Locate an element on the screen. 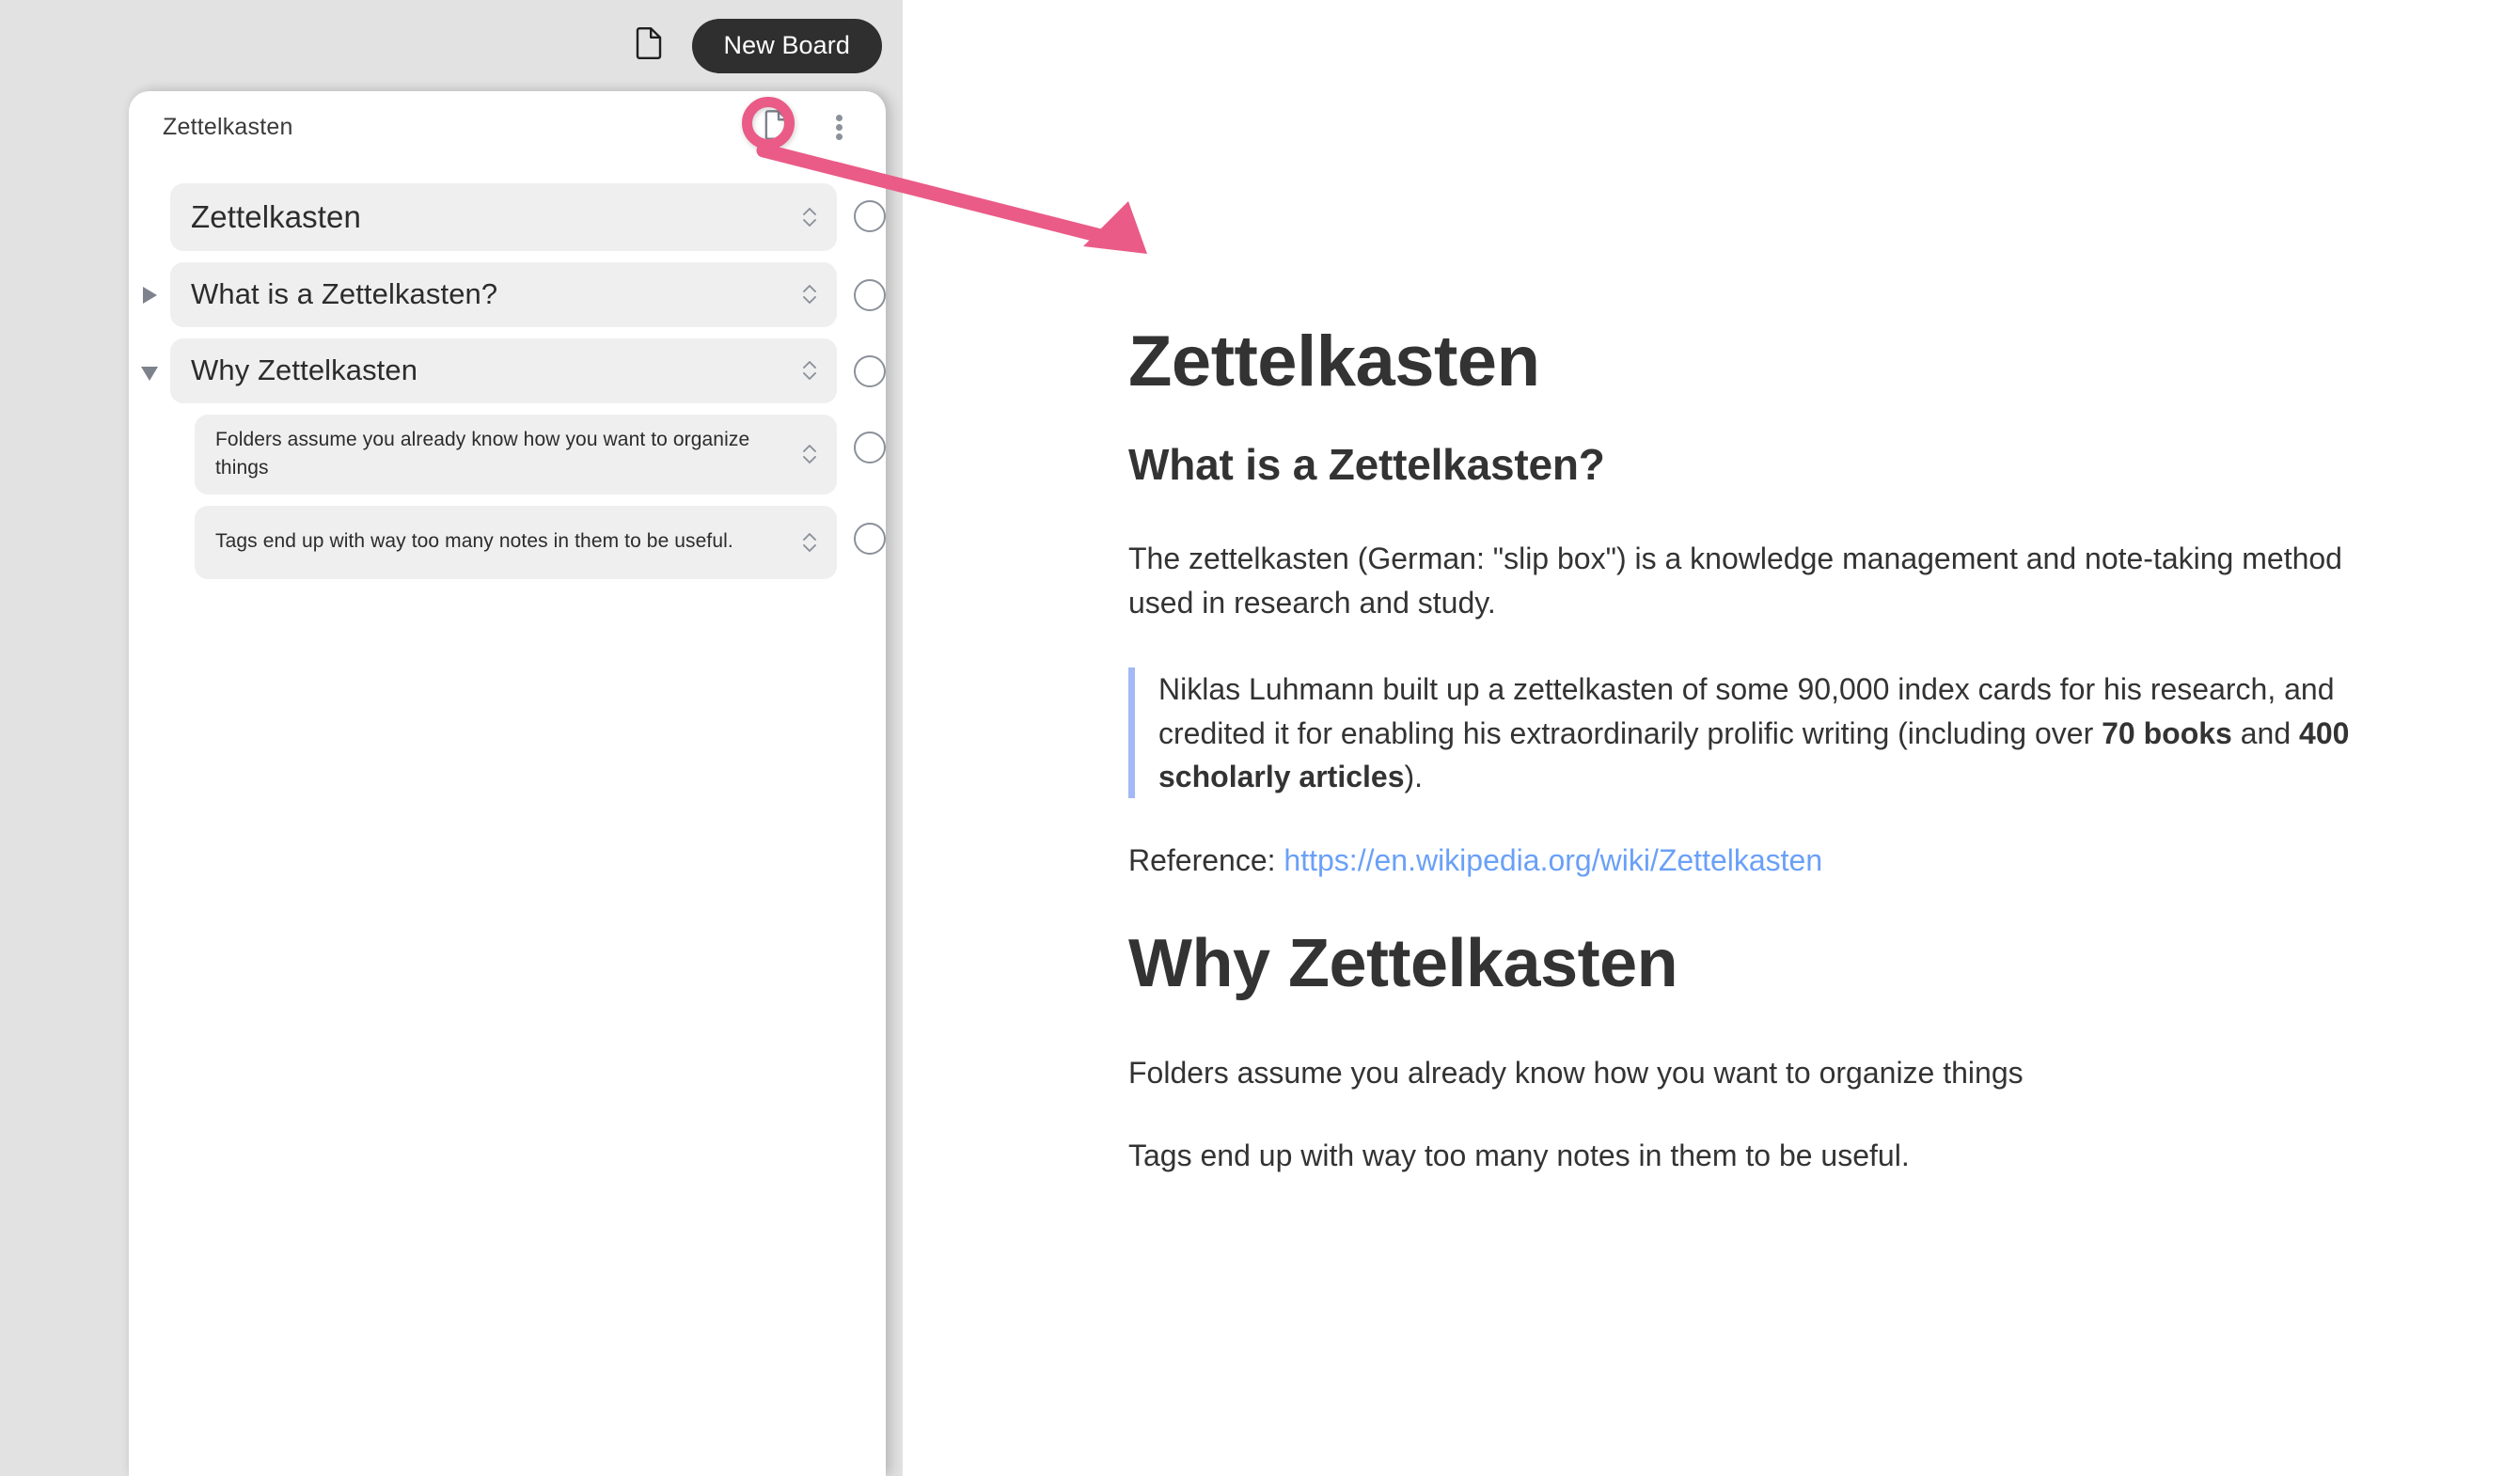 This screenshot has height=1476, width=2520. document-heading-2: Why Zettelkasten is located at coordinates (1403, 964).